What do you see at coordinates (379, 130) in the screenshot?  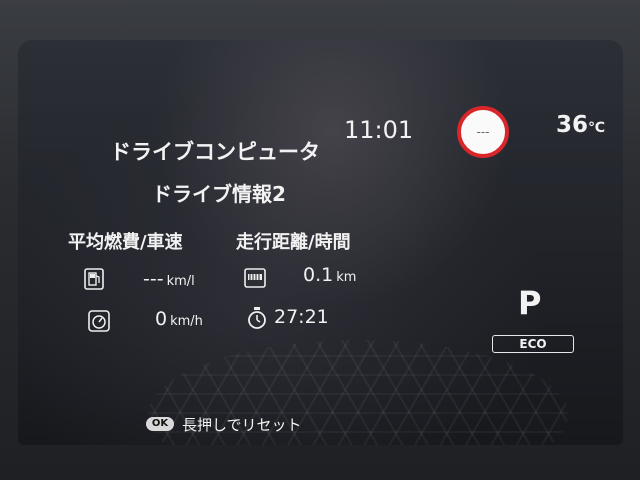 I see `clock: 11:01` at bounding box center [379, 130].